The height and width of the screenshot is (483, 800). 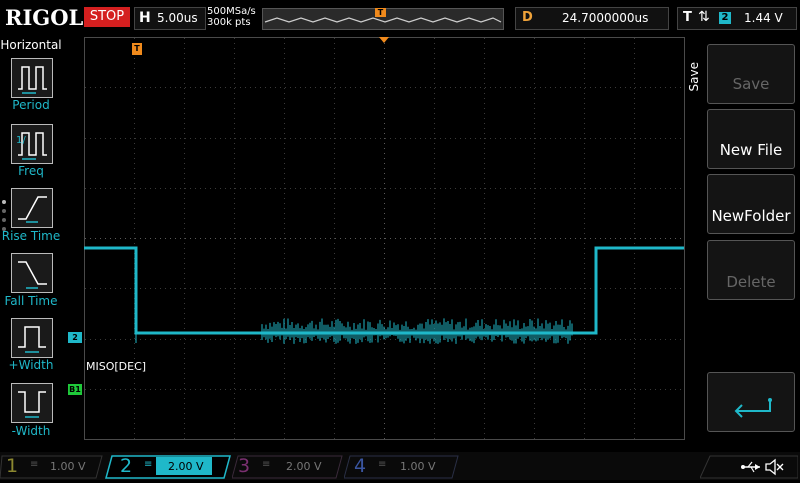 I want to click on run-stop-status: STOP, so click(x=107, y=17).